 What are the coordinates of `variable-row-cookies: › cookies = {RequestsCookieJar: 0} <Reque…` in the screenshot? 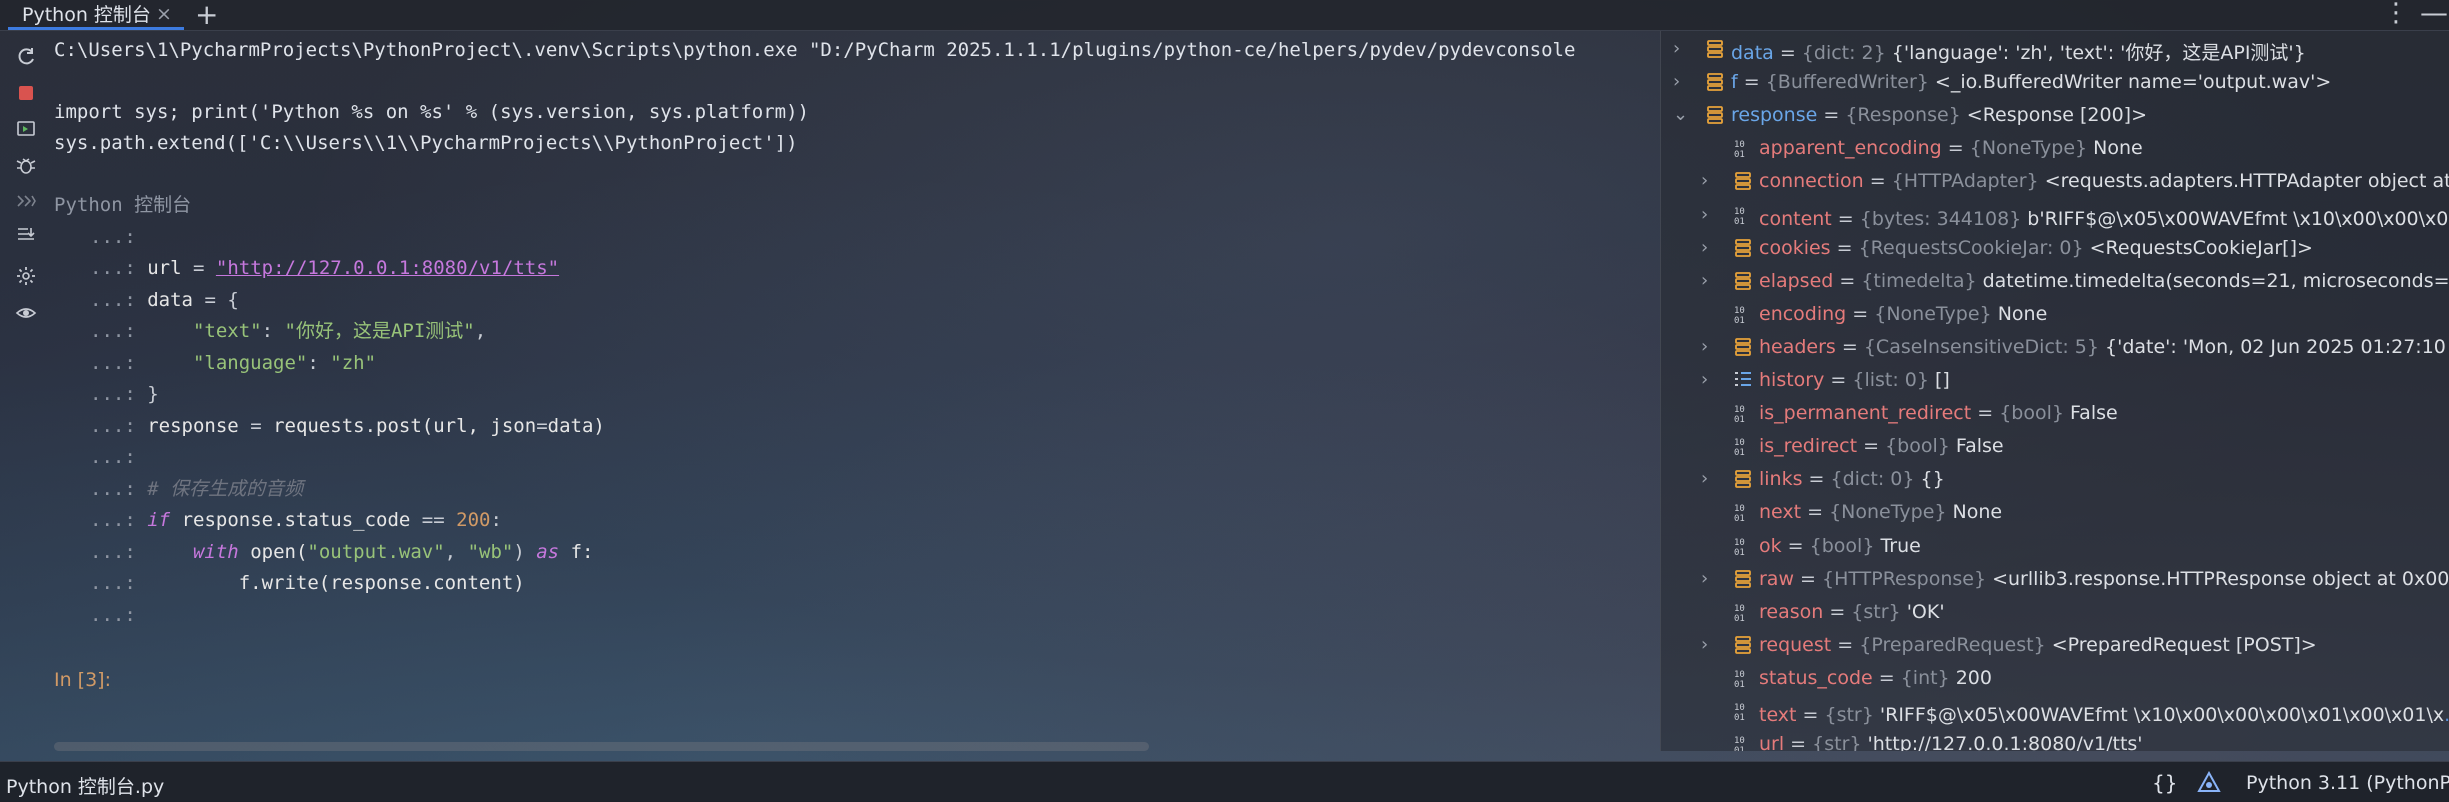 It's located at (2055, 248).